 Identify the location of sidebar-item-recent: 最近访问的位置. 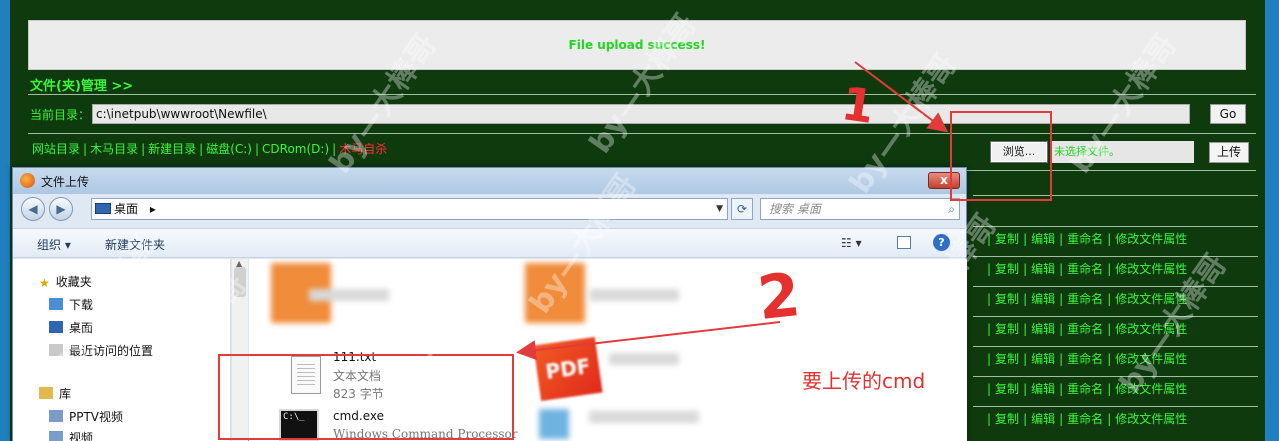
(101, 350).